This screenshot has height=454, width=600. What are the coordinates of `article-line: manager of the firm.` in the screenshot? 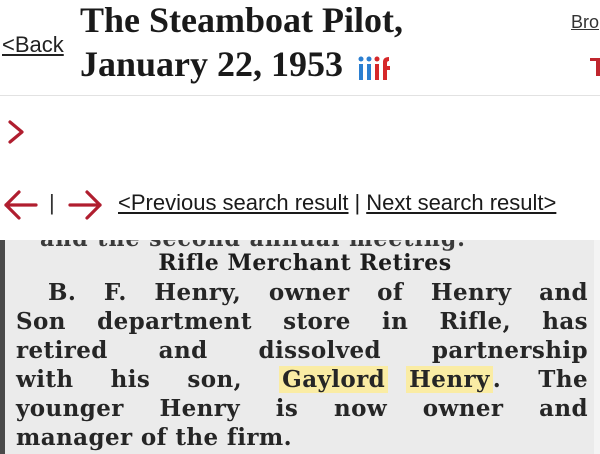 It's located at (154, 437).